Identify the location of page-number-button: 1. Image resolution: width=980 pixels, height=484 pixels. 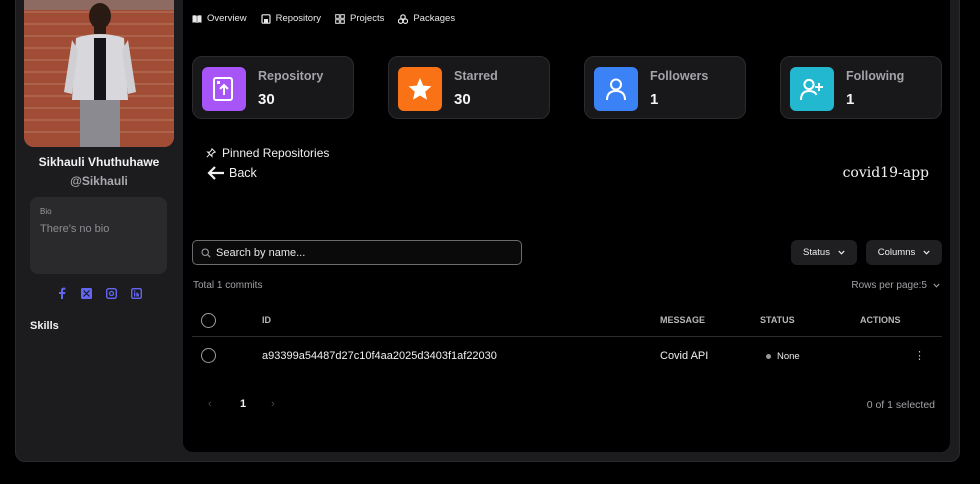
(243, 404).